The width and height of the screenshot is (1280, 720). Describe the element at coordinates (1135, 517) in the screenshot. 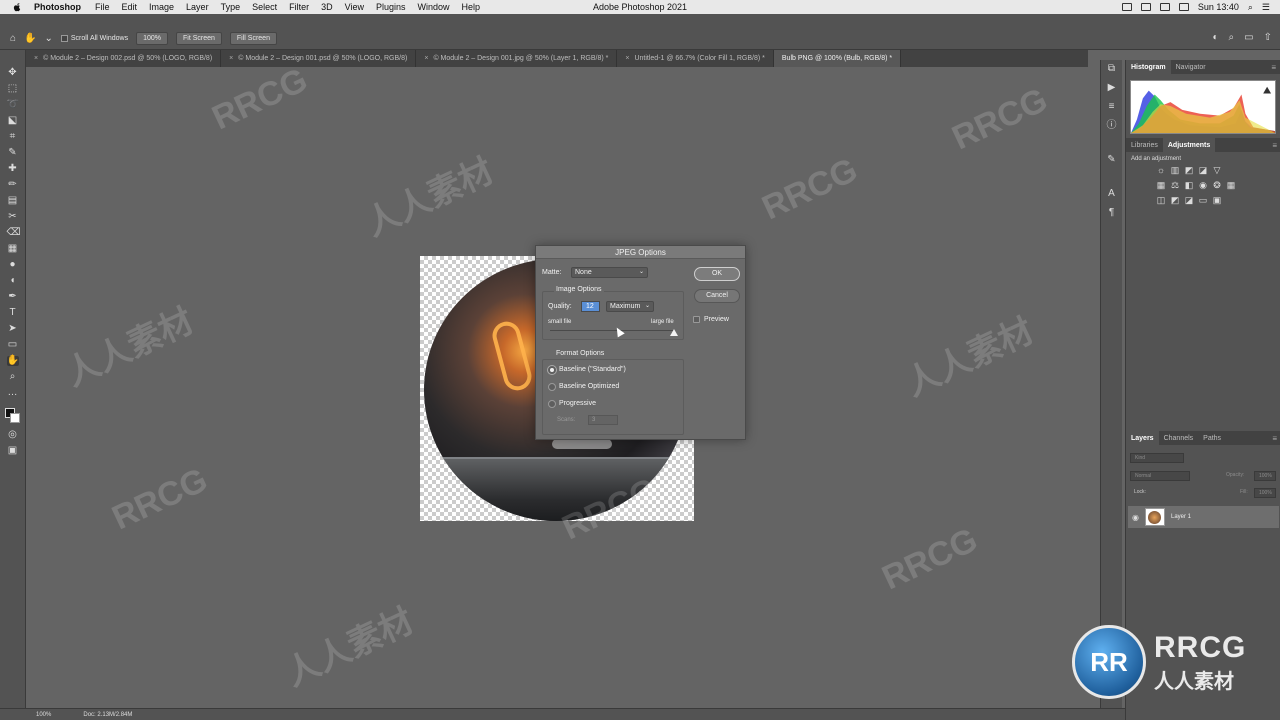

I see `visibility-eye-icon: ◉` at that location.